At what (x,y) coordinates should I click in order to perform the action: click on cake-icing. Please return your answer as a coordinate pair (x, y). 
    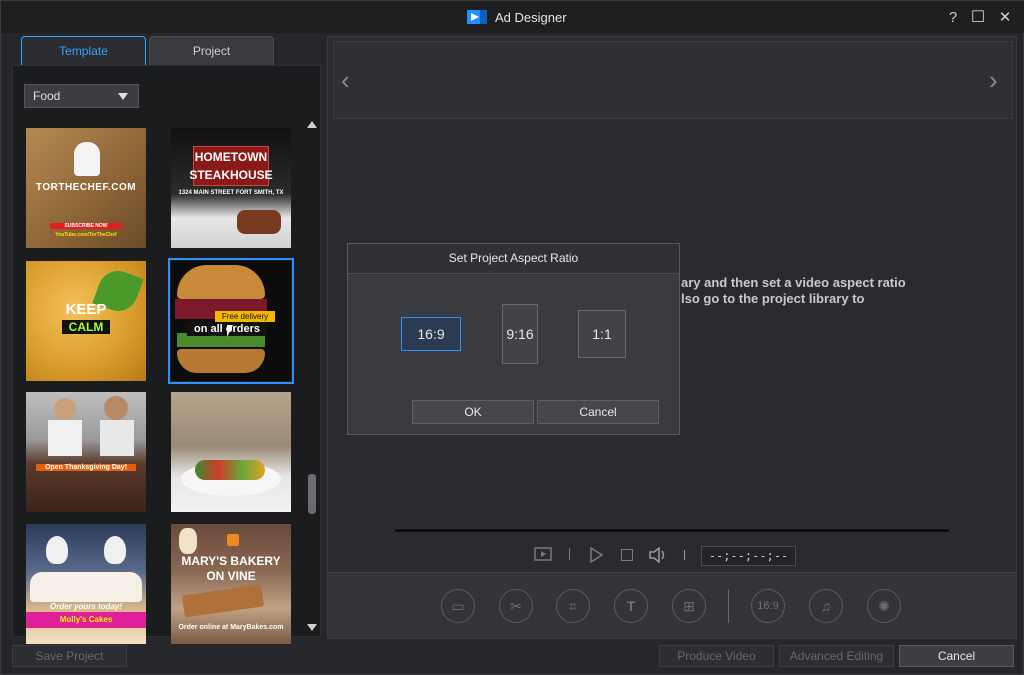
    Looking at the image, I should click on (86, 587).